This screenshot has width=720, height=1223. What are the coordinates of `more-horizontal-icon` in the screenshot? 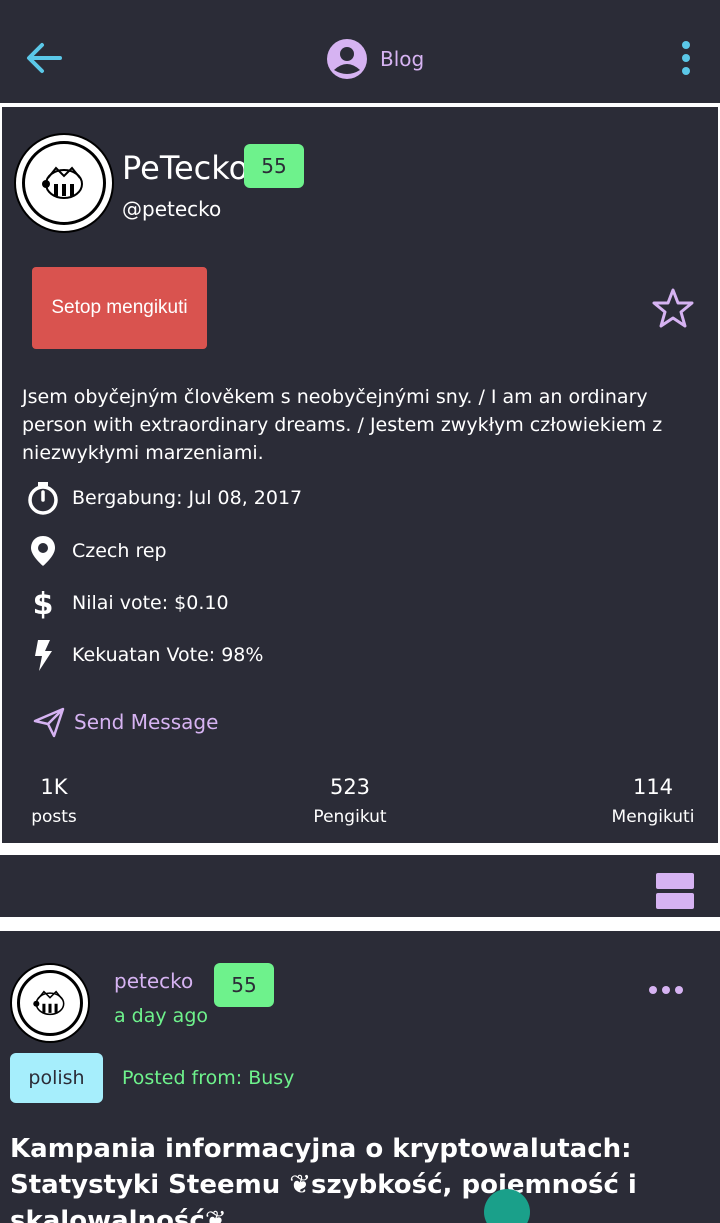 It's located at (666, 990).